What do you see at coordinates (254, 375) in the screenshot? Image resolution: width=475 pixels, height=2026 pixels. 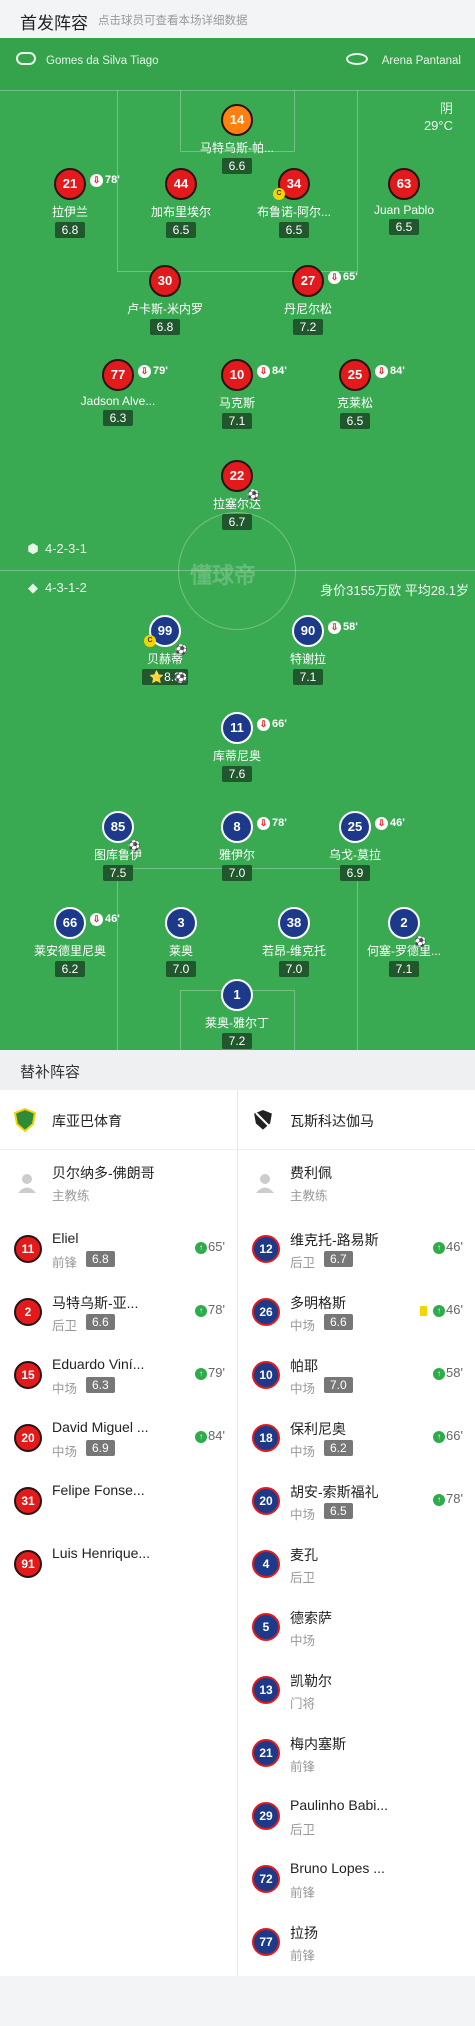 I see `player-number-badge: 10 ⇩ 84'` at bounding box center [254, 375].